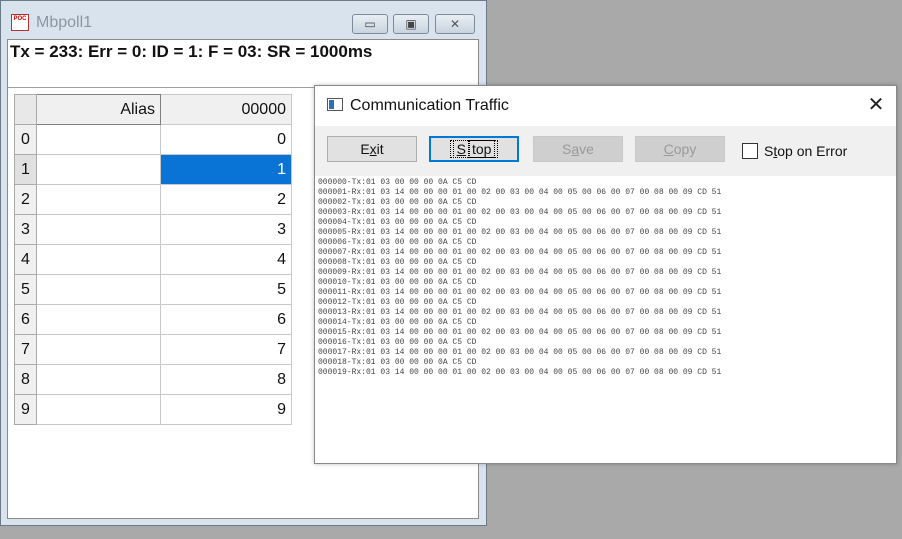 The image size is (902, 539). I want to click on stop-label-accel: S, so click(461, 149).